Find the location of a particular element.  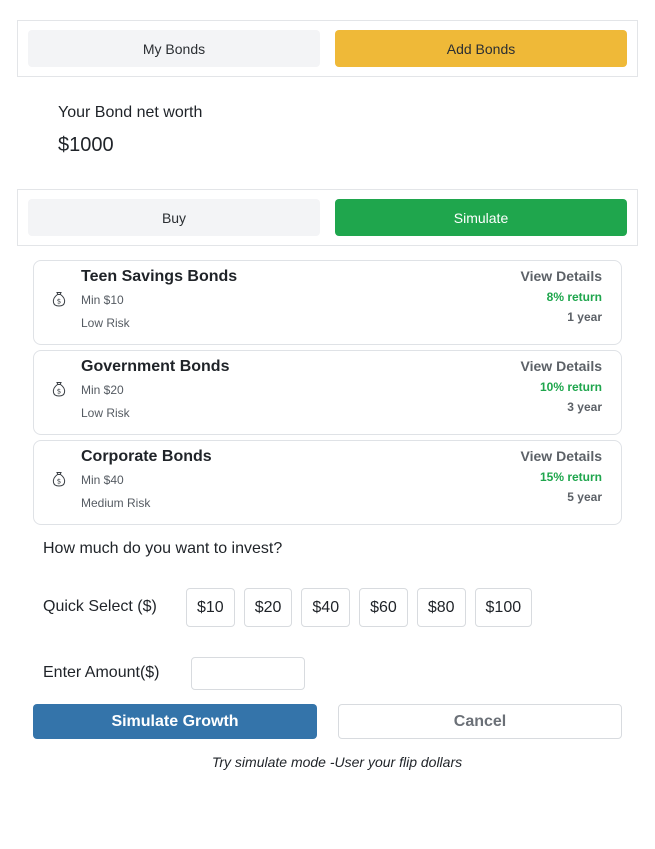

bond-return: 8% return is located at coordinates (574, 297).